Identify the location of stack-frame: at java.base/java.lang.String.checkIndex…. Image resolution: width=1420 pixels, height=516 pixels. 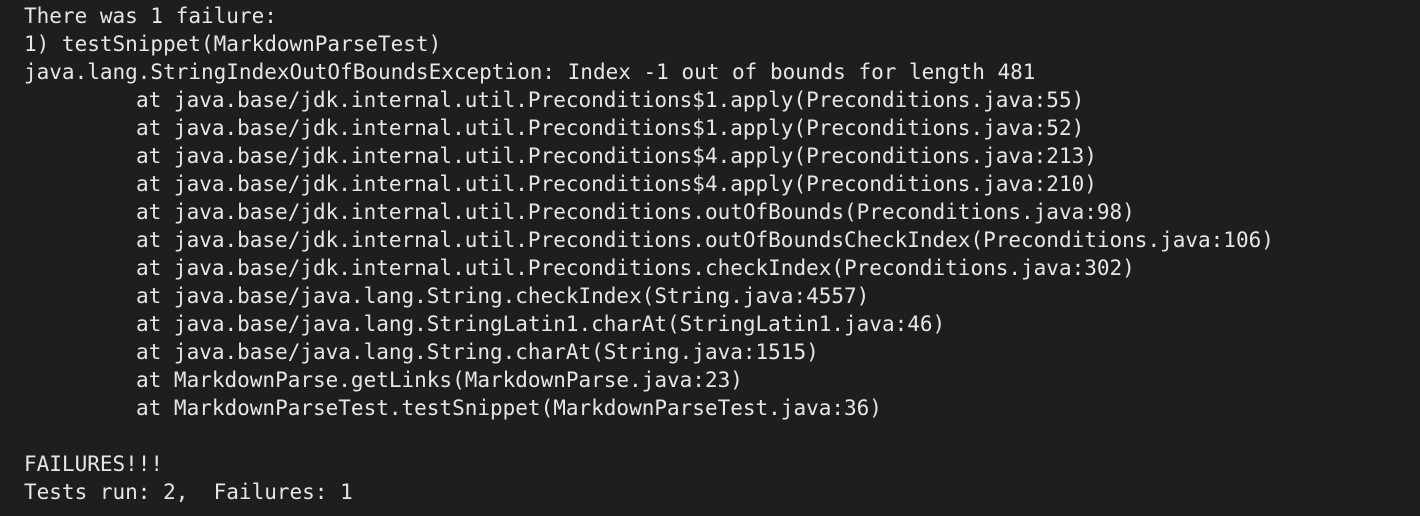
(503, 296).